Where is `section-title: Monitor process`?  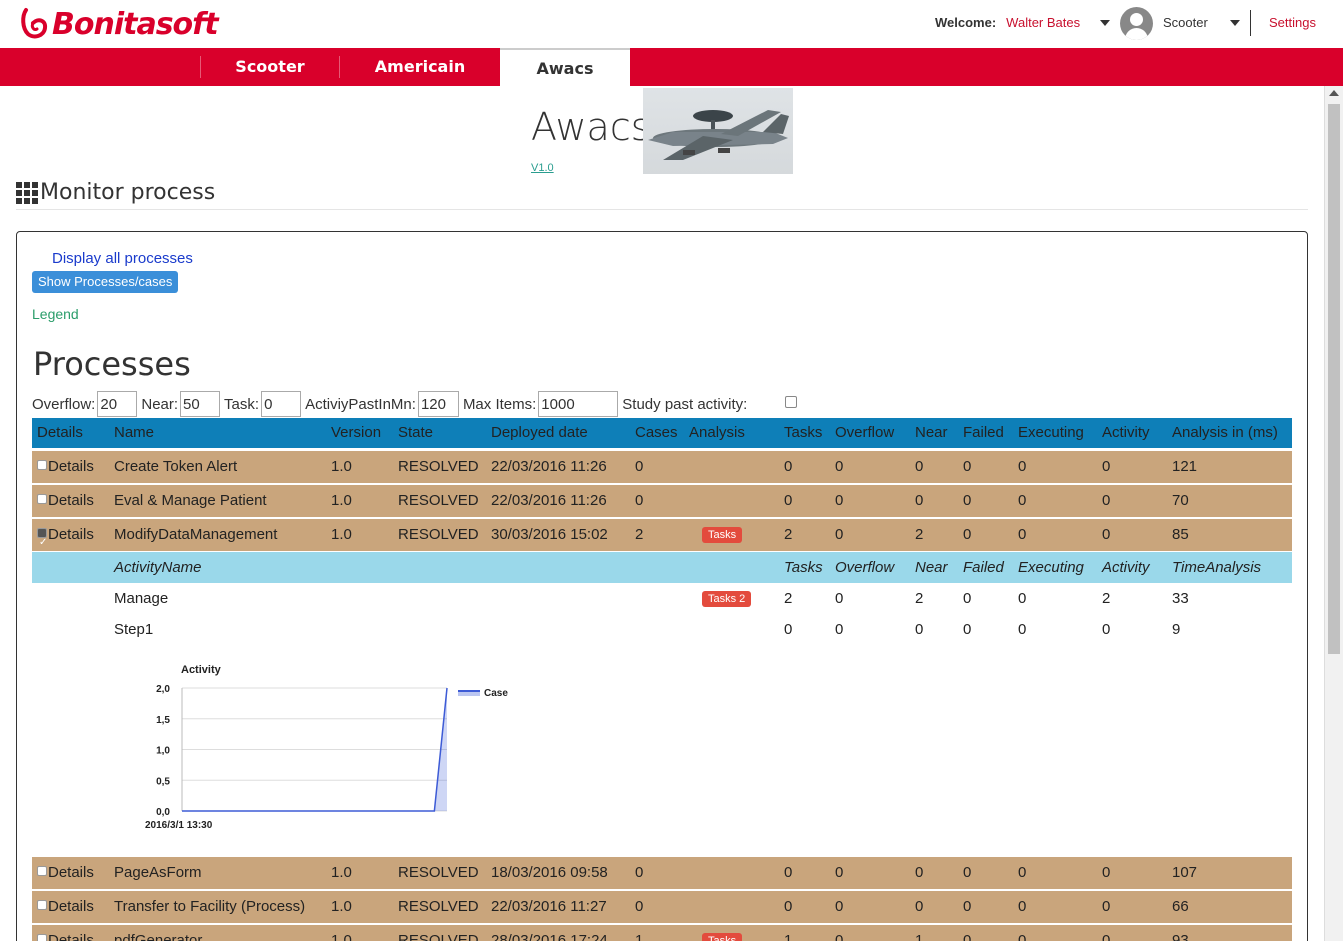
section-title: Monitor process is located at coordinates (128, 192).